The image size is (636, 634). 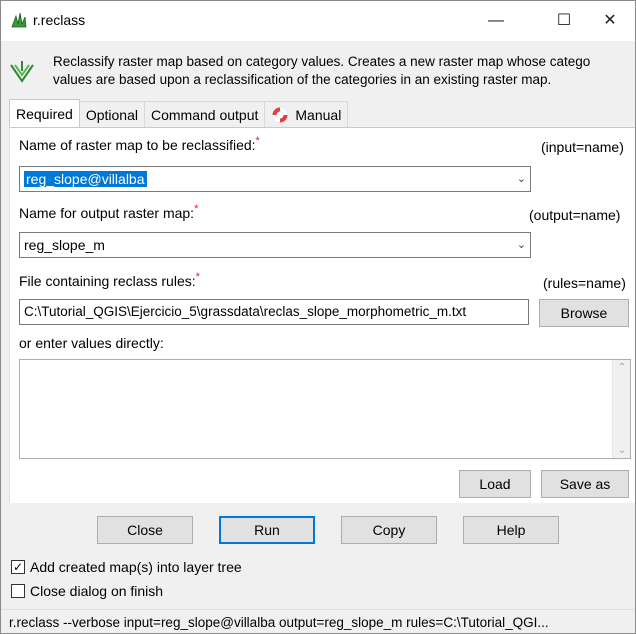 I want to click on tab-command-output: Command output, so click(x=204, y=114).